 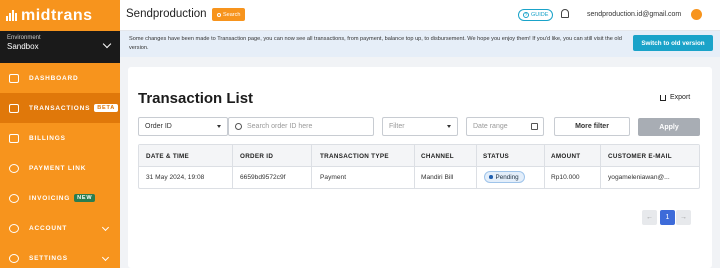 What do you see at coordinates (507, 177) in the screenshot?
I see `status-text: Pending` at bounding box center [507, 177].